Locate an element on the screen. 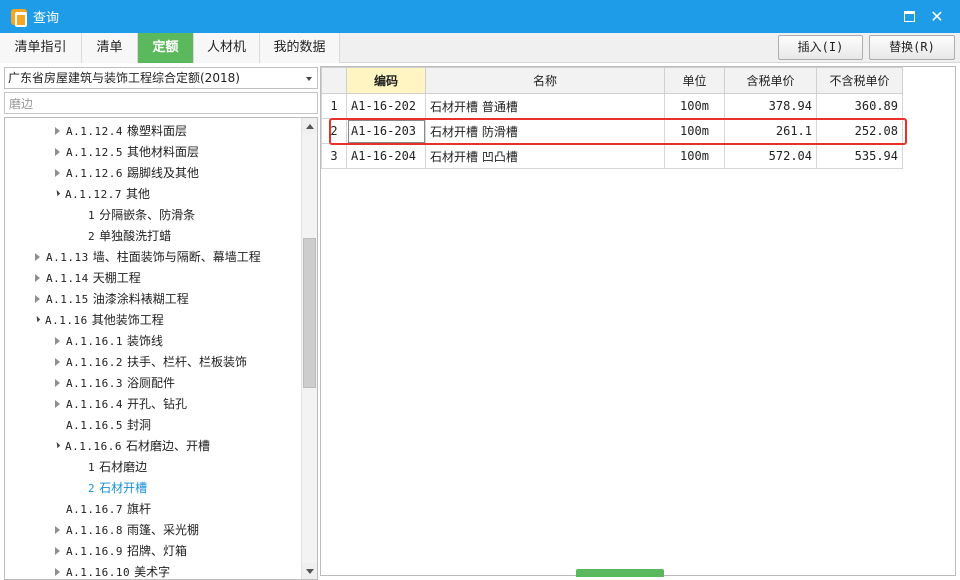  cell-notax-price: 252.08 is located at coordinates (859, 131).